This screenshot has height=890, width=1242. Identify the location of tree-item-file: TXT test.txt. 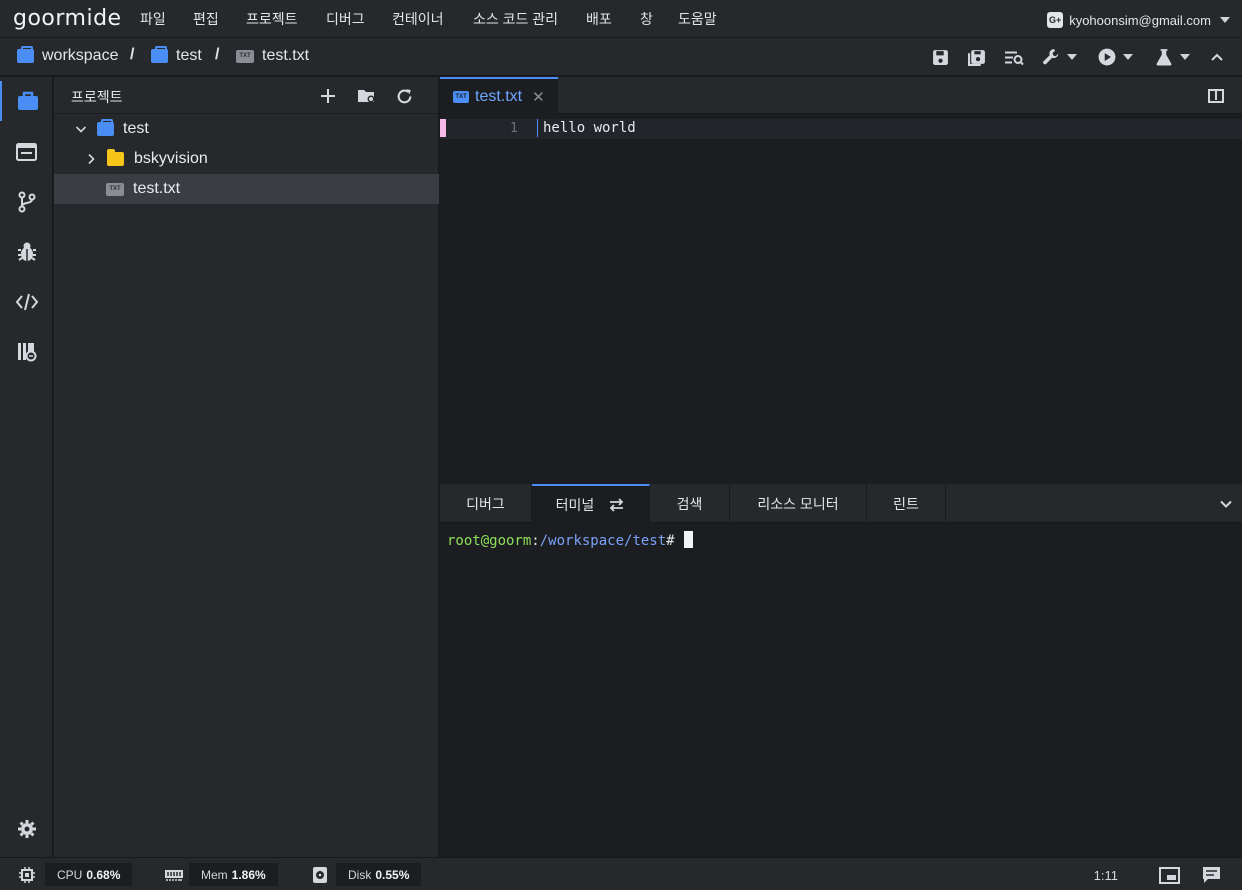
(246, 189).